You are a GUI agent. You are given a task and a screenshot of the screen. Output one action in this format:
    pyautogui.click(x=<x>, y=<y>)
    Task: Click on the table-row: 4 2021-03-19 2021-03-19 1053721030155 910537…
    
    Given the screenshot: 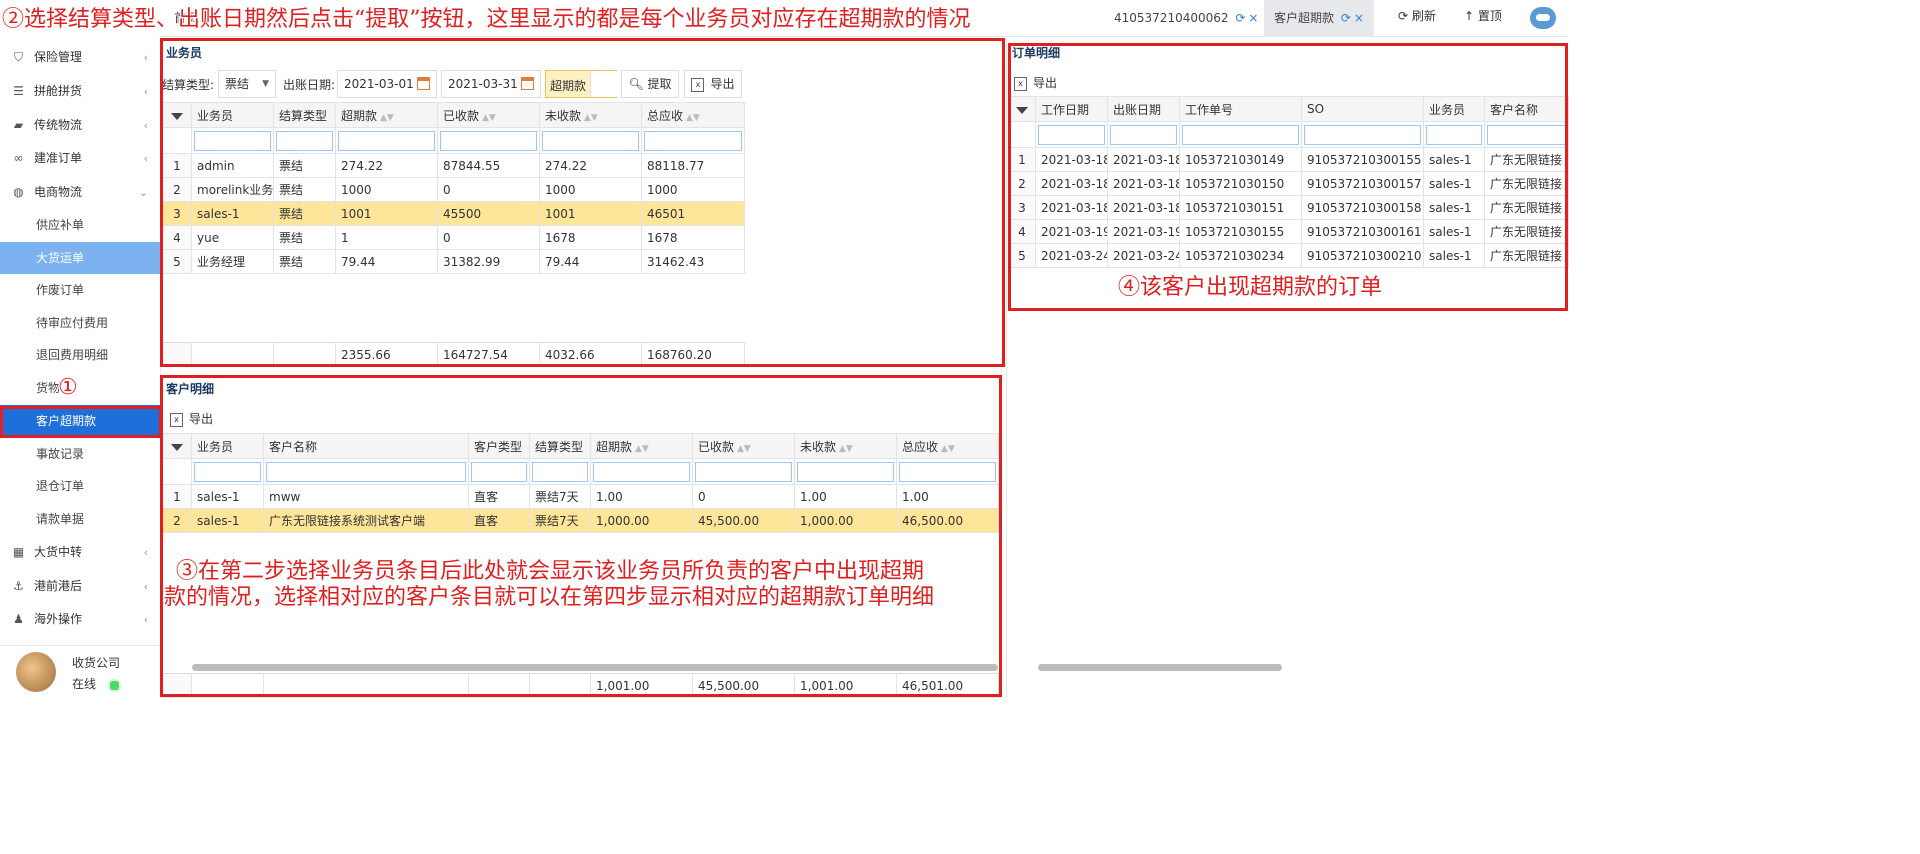 What is the action you would take?
    pyautogui.click(x=1288, y=231)
    